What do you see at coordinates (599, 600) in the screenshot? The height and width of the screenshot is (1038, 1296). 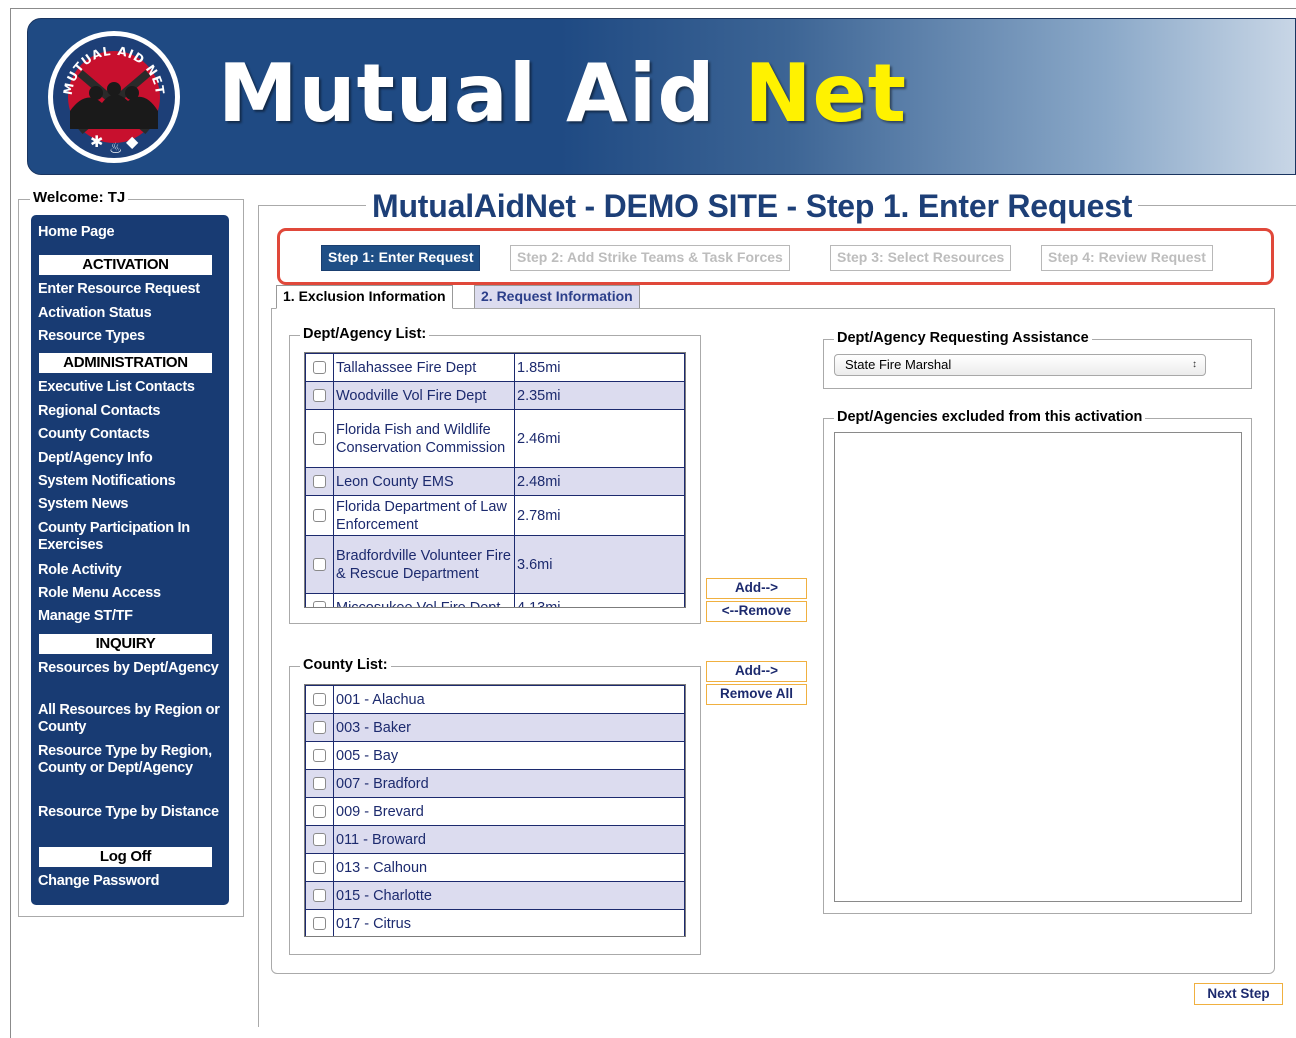 I see `dept-distance: 4.13mi` at bounding box center [599, 600].